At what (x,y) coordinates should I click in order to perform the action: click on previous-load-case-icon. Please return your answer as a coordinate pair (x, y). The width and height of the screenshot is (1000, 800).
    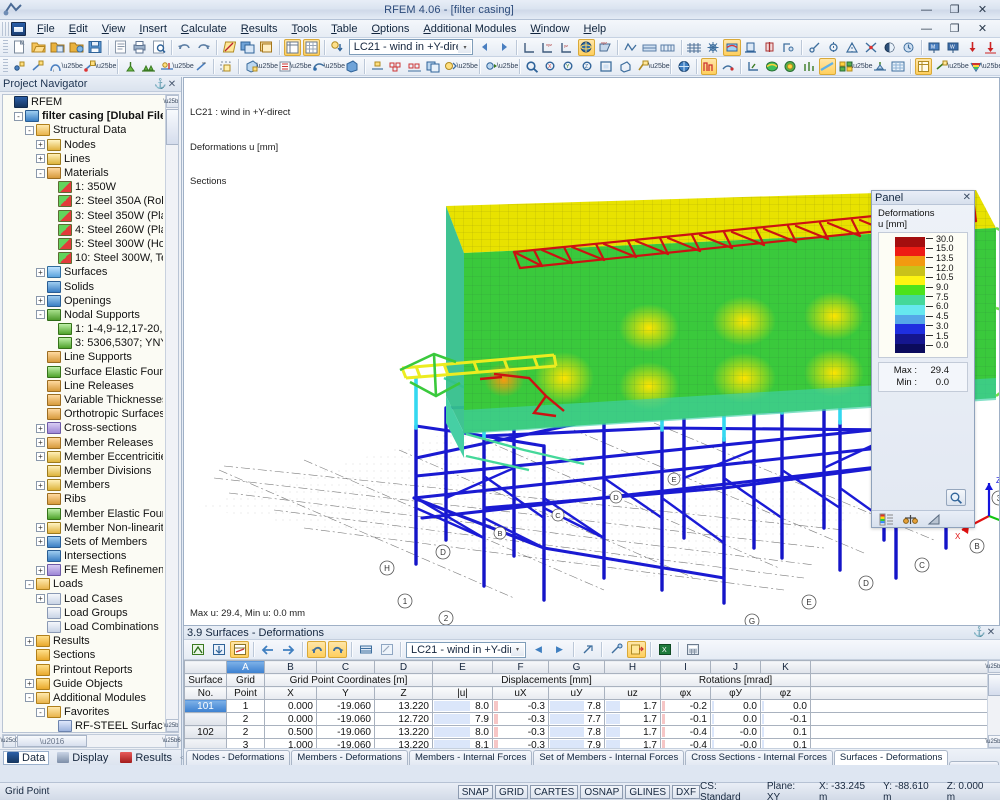
    Looking at the image, I should click on (484, 47).